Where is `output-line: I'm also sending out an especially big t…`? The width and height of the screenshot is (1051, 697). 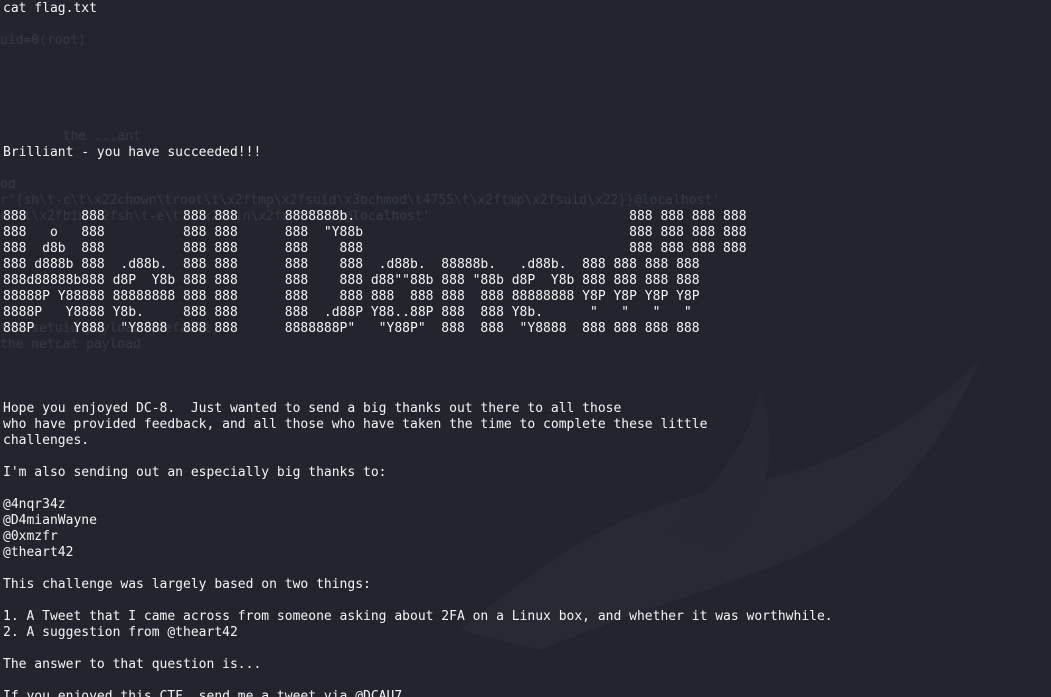
output-line: I'm also sending out an especially big t… is located at coordinates (195, 472).